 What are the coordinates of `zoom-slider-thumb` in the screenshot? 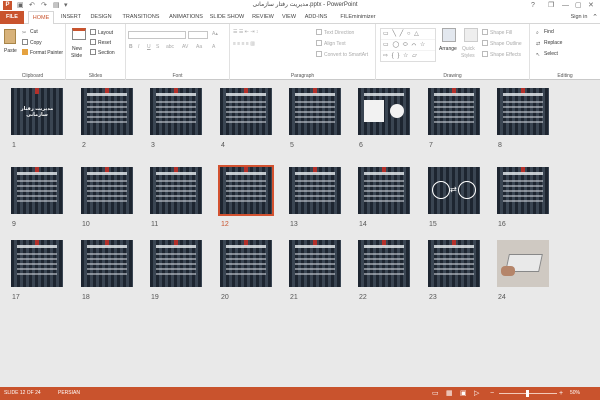 It's located at (527, 393).